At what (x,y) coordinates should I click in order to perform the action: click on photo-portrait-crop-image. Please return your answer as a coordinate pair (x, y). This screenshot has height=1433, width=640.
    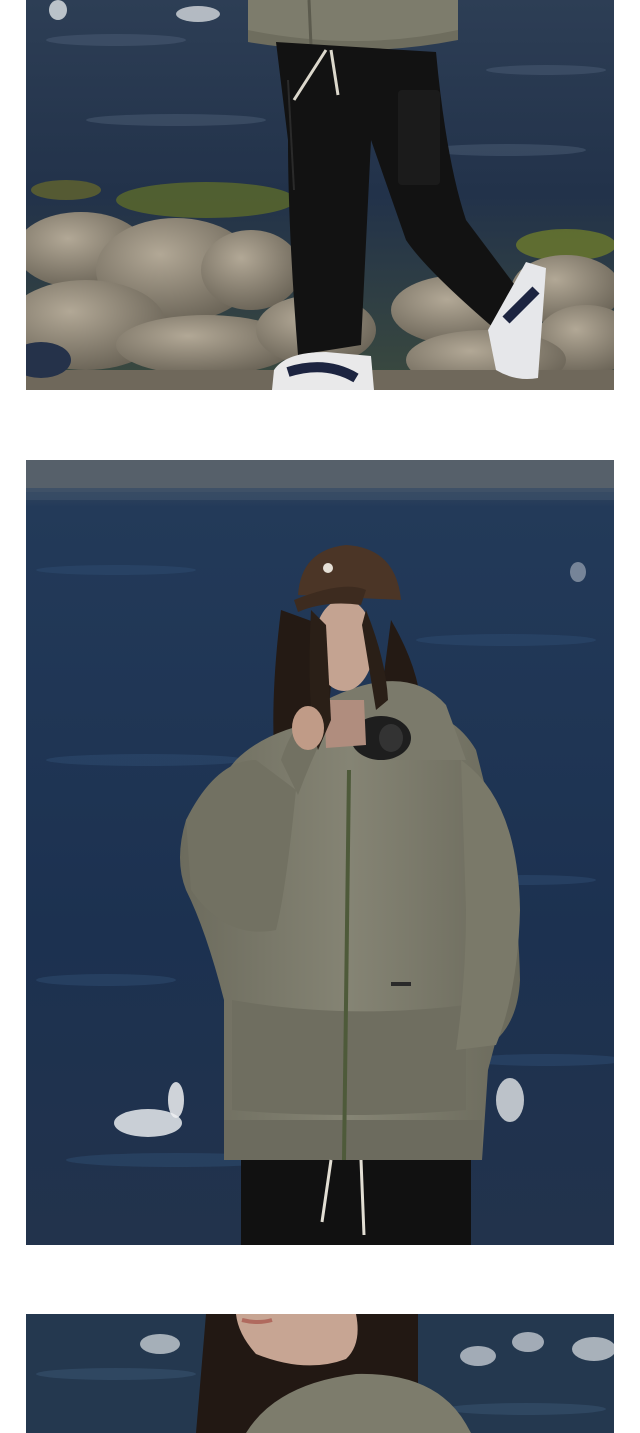
    Looking at the image, I should click on (320, 1373).